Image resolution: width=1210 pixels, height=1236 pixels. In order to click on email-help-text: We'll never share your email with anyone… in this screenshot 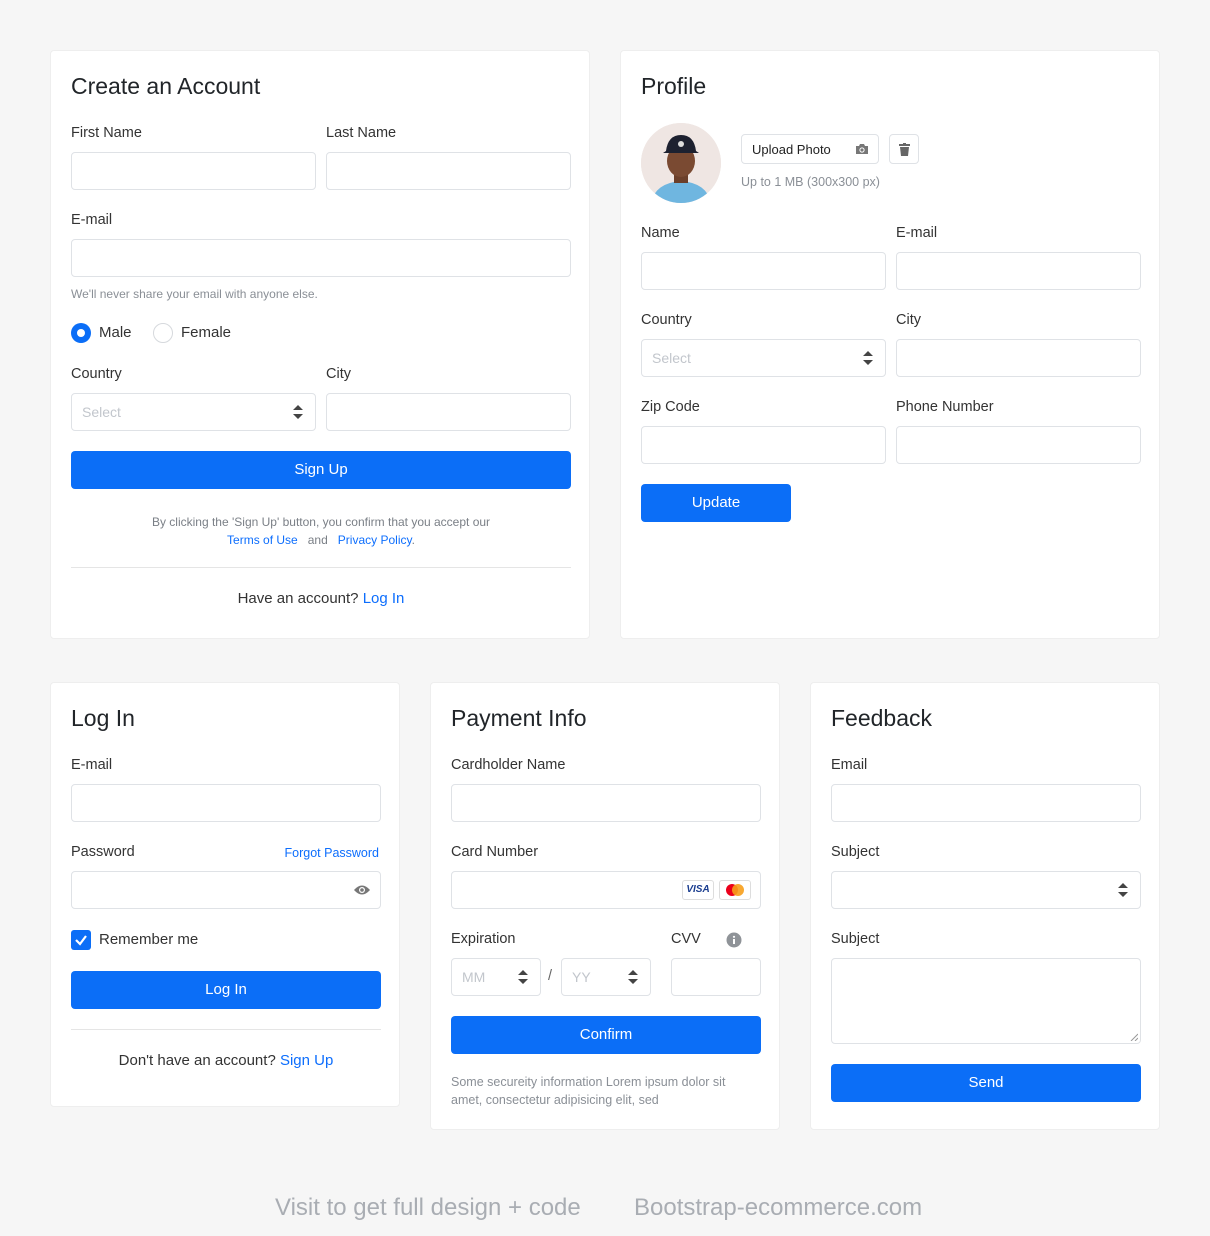, I will do `click(194, 294)`.